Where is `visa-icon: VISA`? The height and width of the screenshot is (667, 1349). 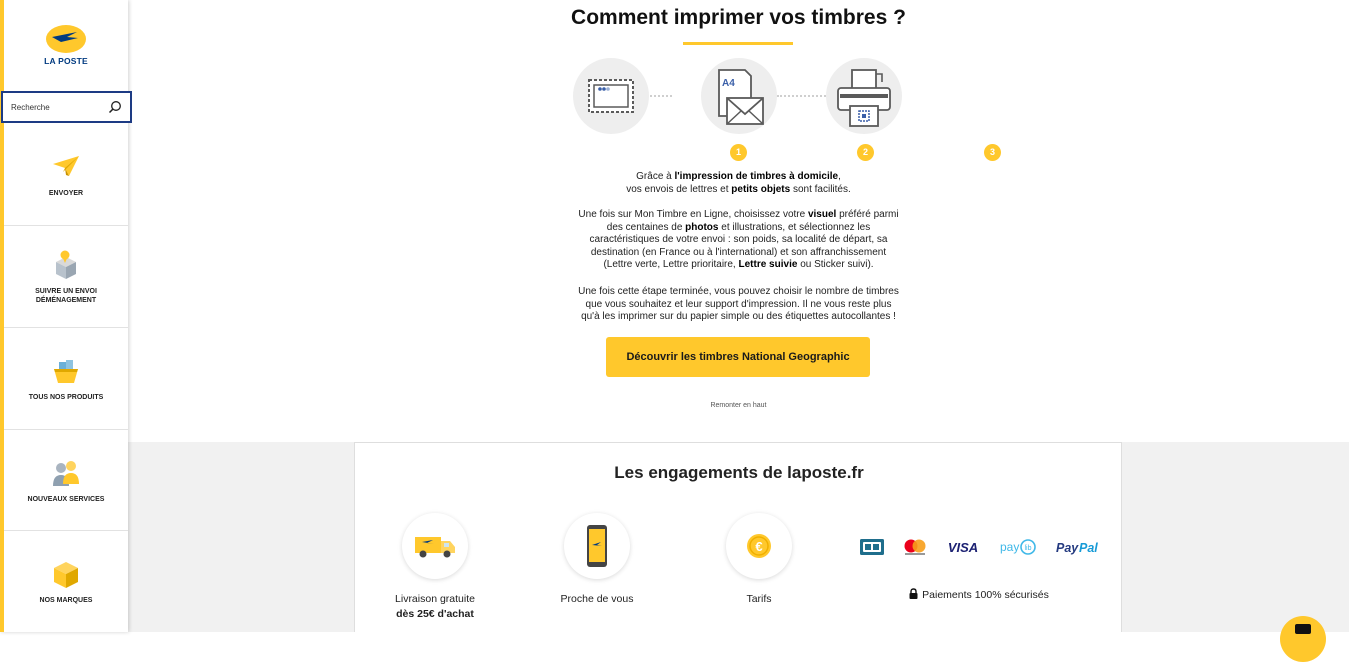
visa-icon: VISA is located at coordinates (963, 547).